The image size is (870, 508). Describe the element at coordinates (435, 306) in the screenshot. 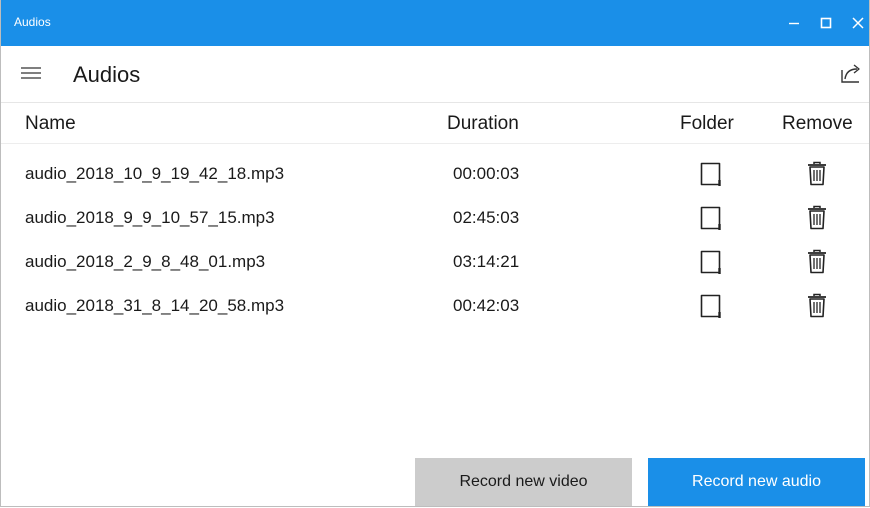

I see `table-row: audio_2018_31_8_14_20_58.mp3 00:42:03` at that location.